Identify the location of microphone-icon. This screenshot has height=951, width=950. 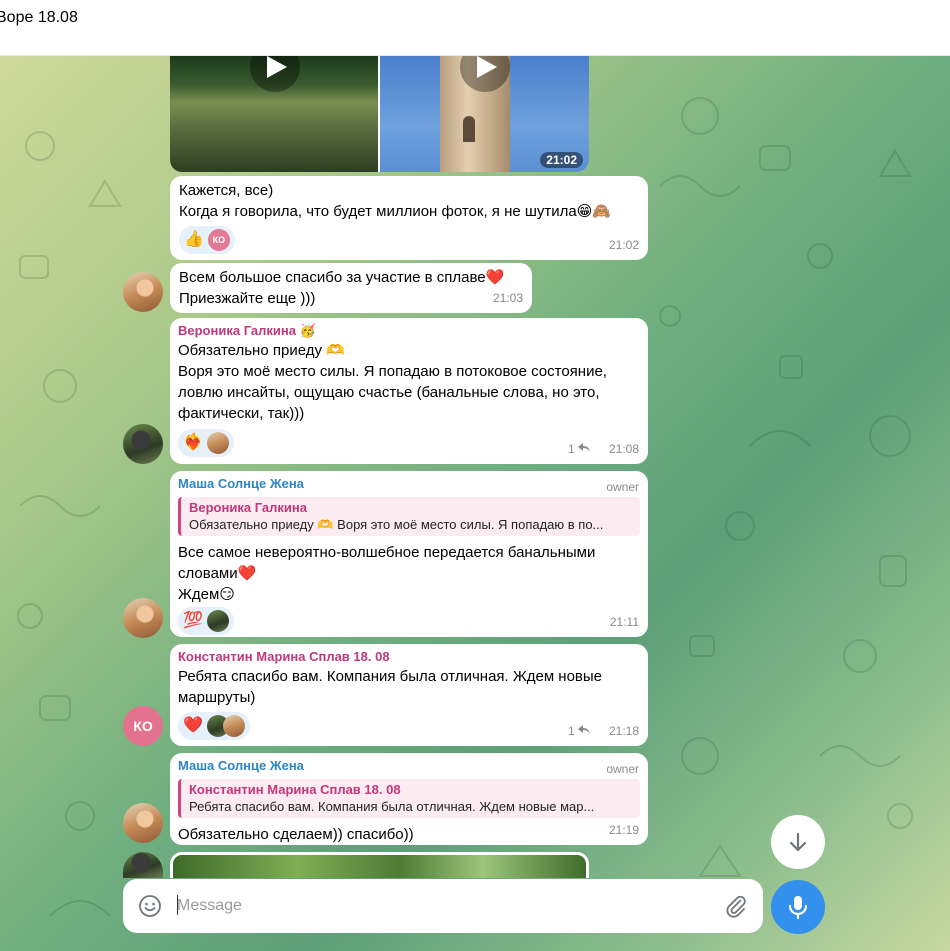
(798, 908).